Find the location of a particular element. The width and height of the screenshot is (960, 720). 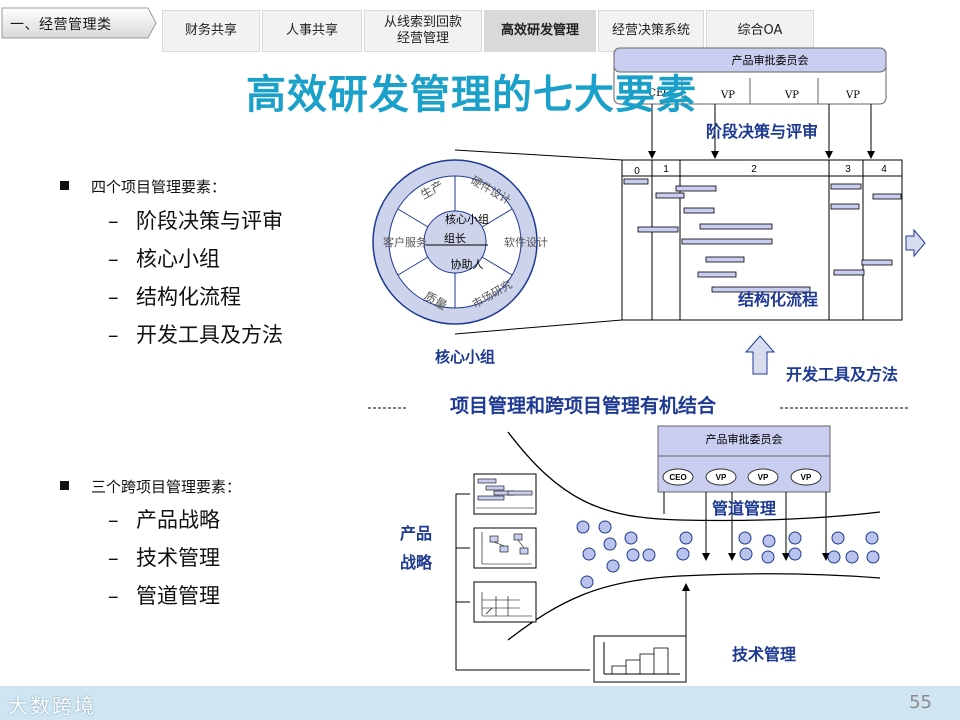

committee-top-member-vp1: VP is located at coordinates (727, 95).